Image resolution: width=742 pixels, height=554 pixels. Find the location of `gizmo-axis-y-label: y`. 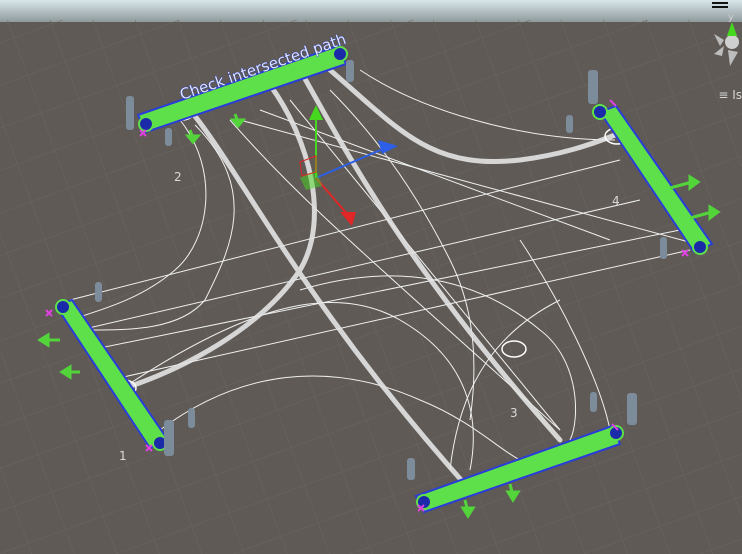

gizmo-axis-y-label: y is located at coordinates (731, 17).